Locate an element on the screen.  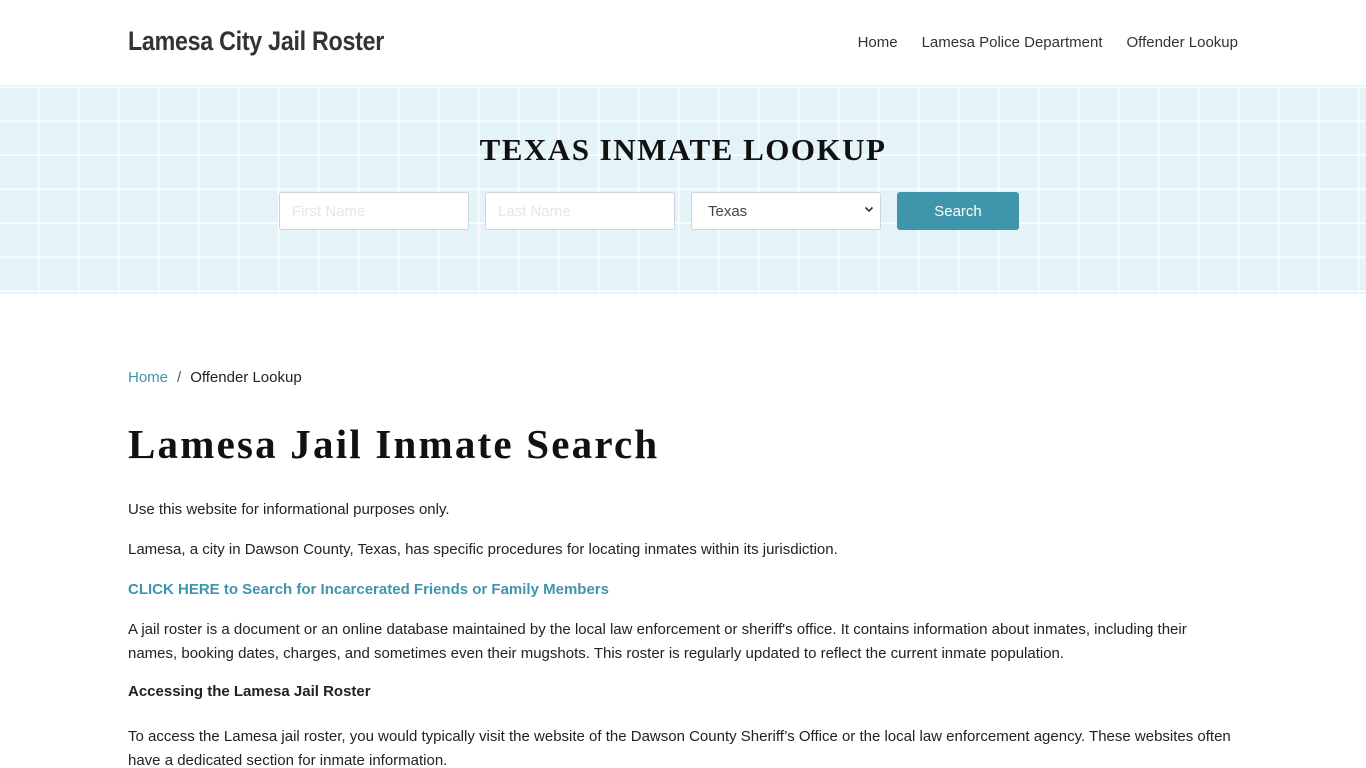
breadcrumb: Home / Offender Lookup is located at coordinates (215, 377).